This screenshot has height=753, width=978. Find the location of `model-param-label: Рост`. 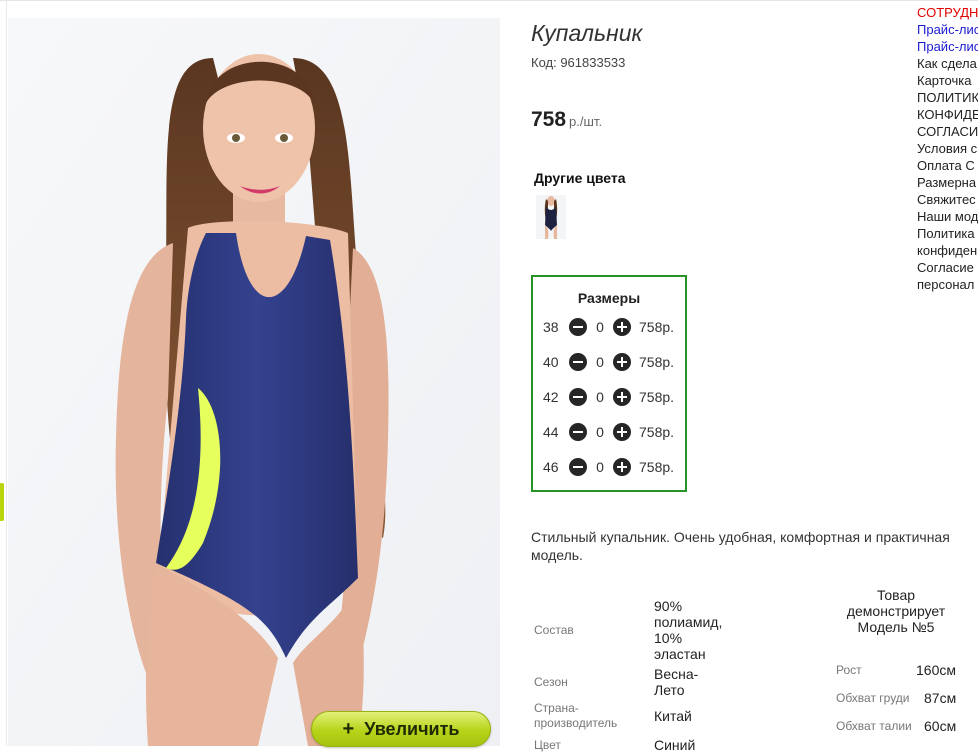

model-param-label: Рост is located at coordinates (849, 670).